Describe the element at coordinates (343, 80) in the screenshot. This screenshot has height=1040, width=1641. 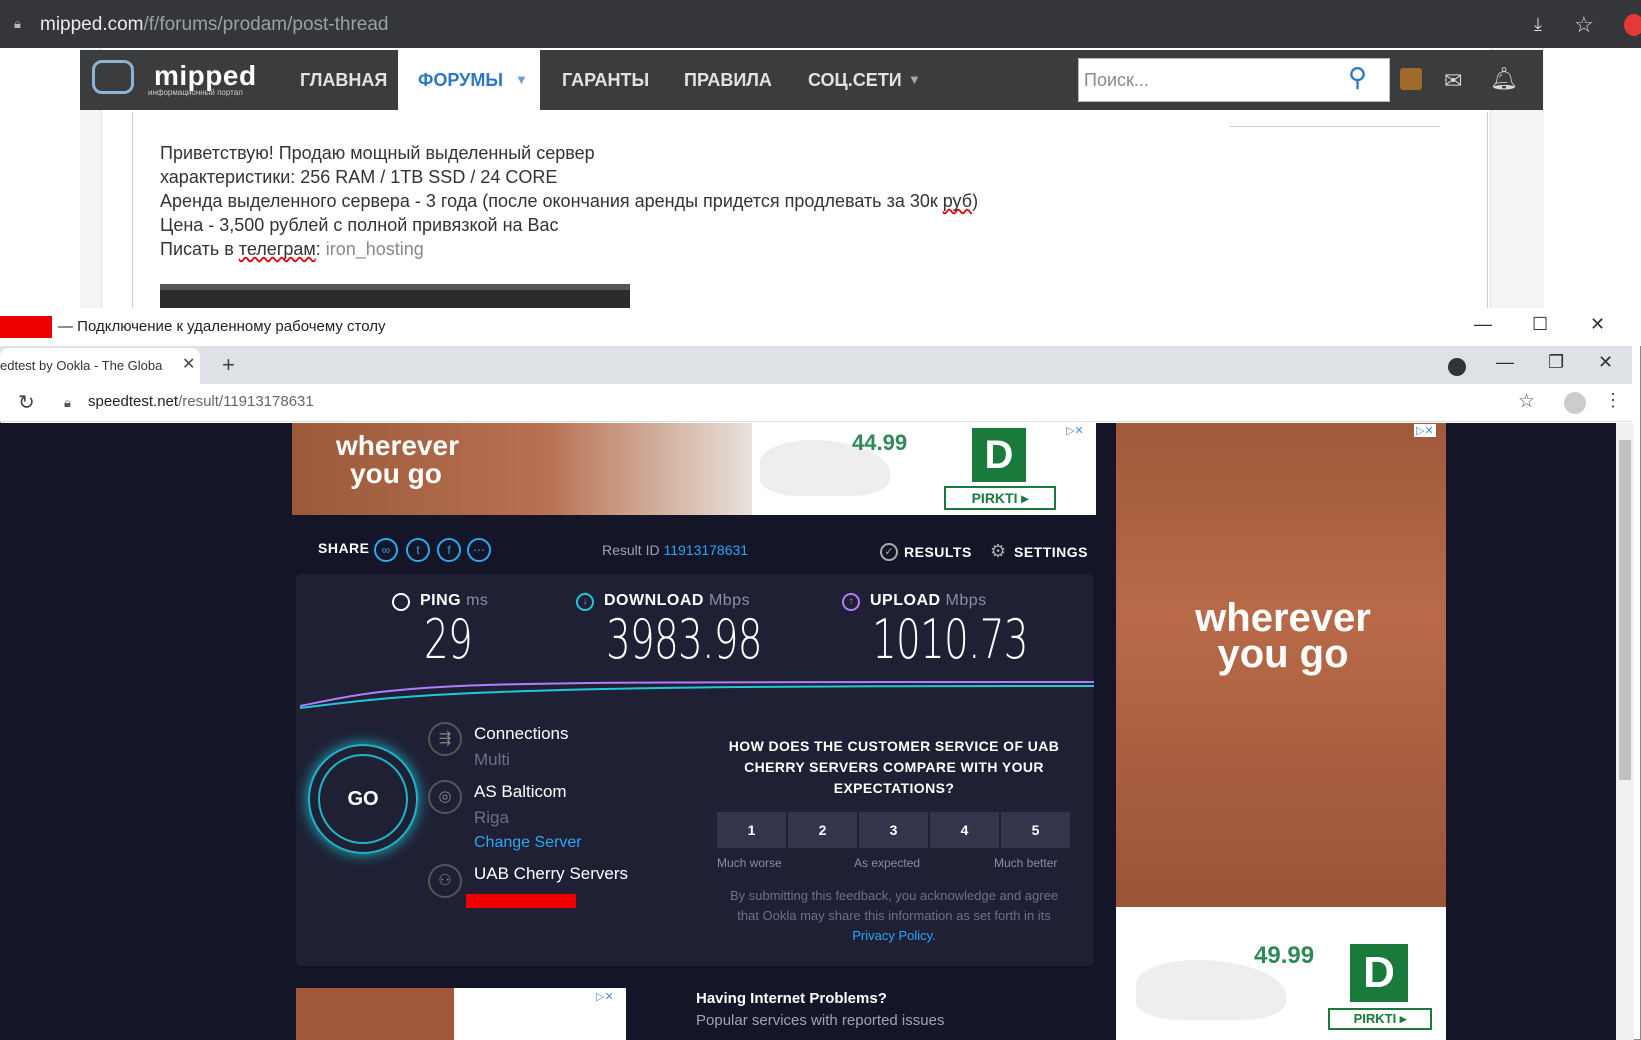
I see `nav-home: ГЛАВНАЯ` at that location.